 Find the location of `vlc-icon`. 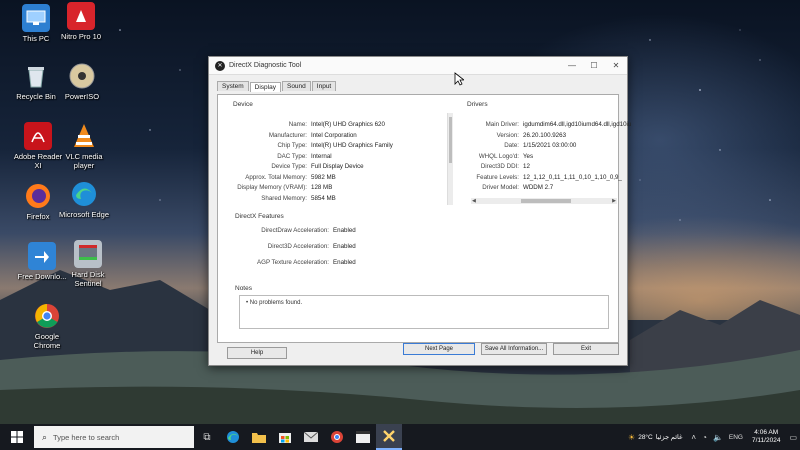

vlc-icon is located at coordinates (84, 136).